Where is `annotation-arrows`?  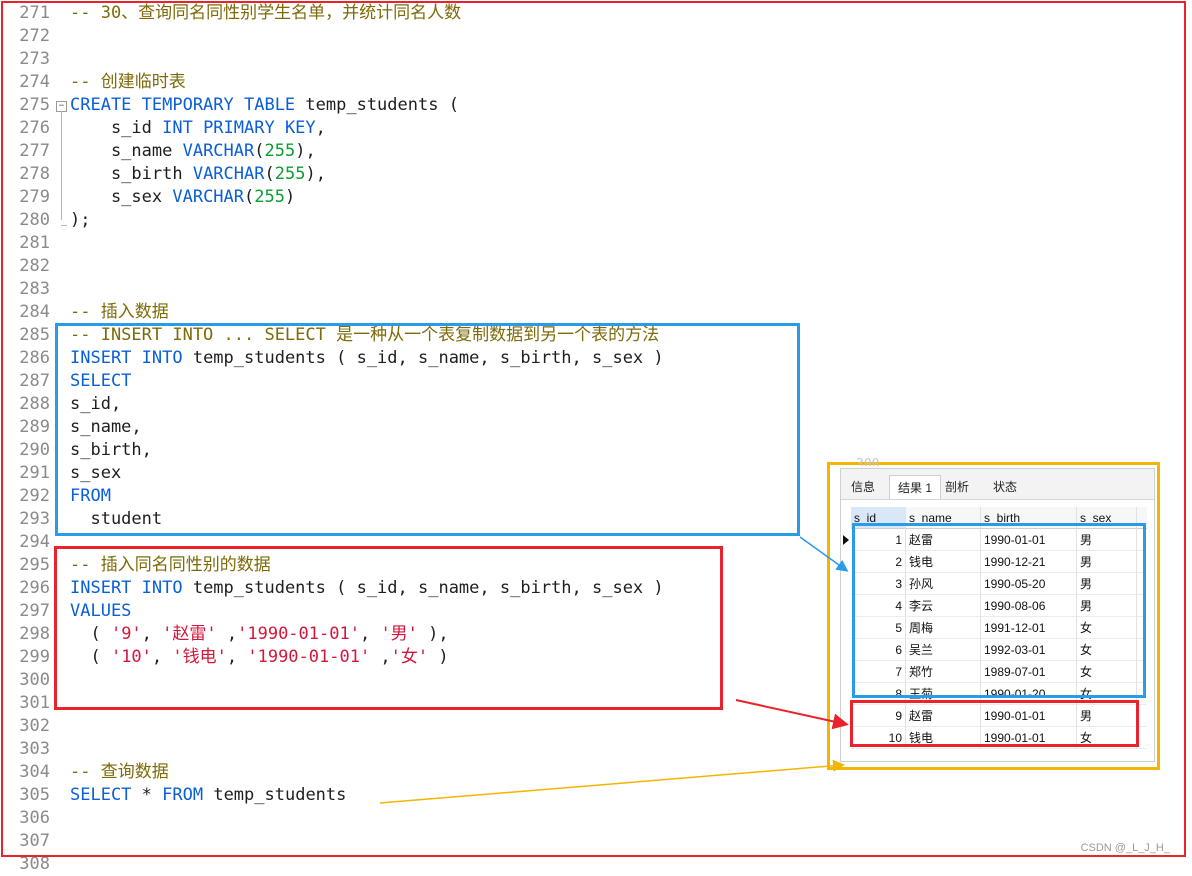 annotation-arrows is located at coordinates (614, 670).